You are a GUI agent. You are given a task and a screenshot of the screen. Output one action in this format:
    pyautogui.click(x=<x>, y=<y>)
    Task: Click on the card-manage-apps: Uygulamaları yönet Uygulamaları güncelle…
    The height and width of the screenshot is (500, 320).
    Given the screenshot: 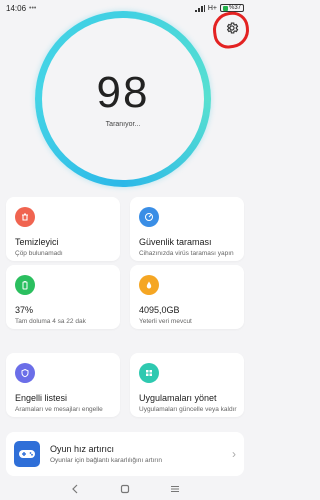 What is the action you would take?
    pyautogui.click(x=187, y=385)
    